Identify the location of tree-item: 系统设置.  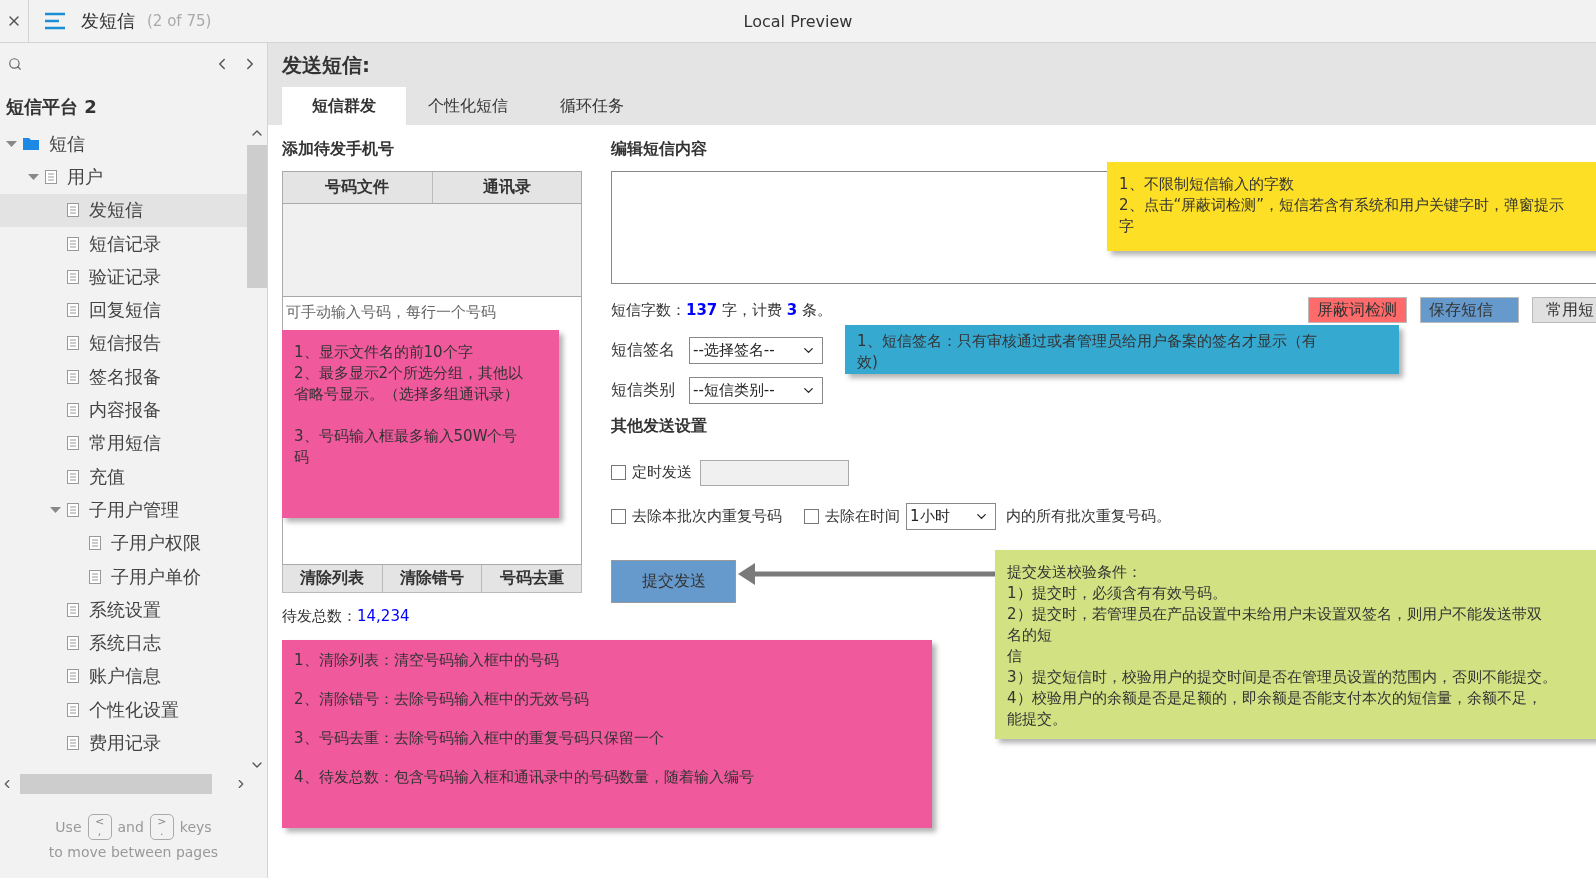
(123, 610).